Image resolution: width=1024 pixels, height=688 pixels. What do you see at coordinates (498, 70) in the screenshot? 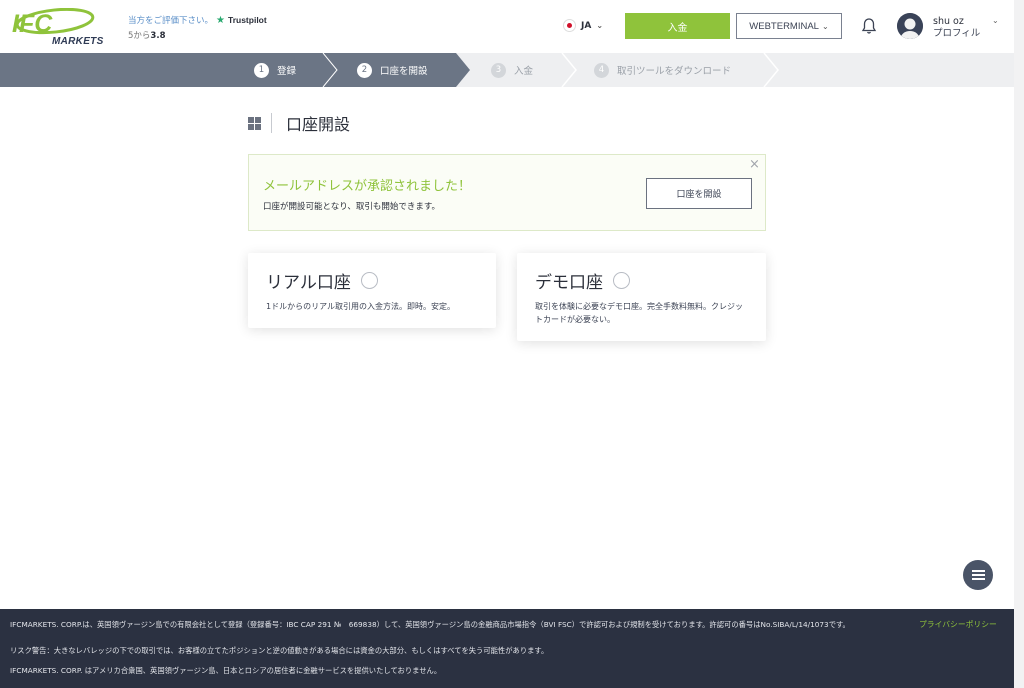
I see `step-number: 3` at bounding box center [498, 70].